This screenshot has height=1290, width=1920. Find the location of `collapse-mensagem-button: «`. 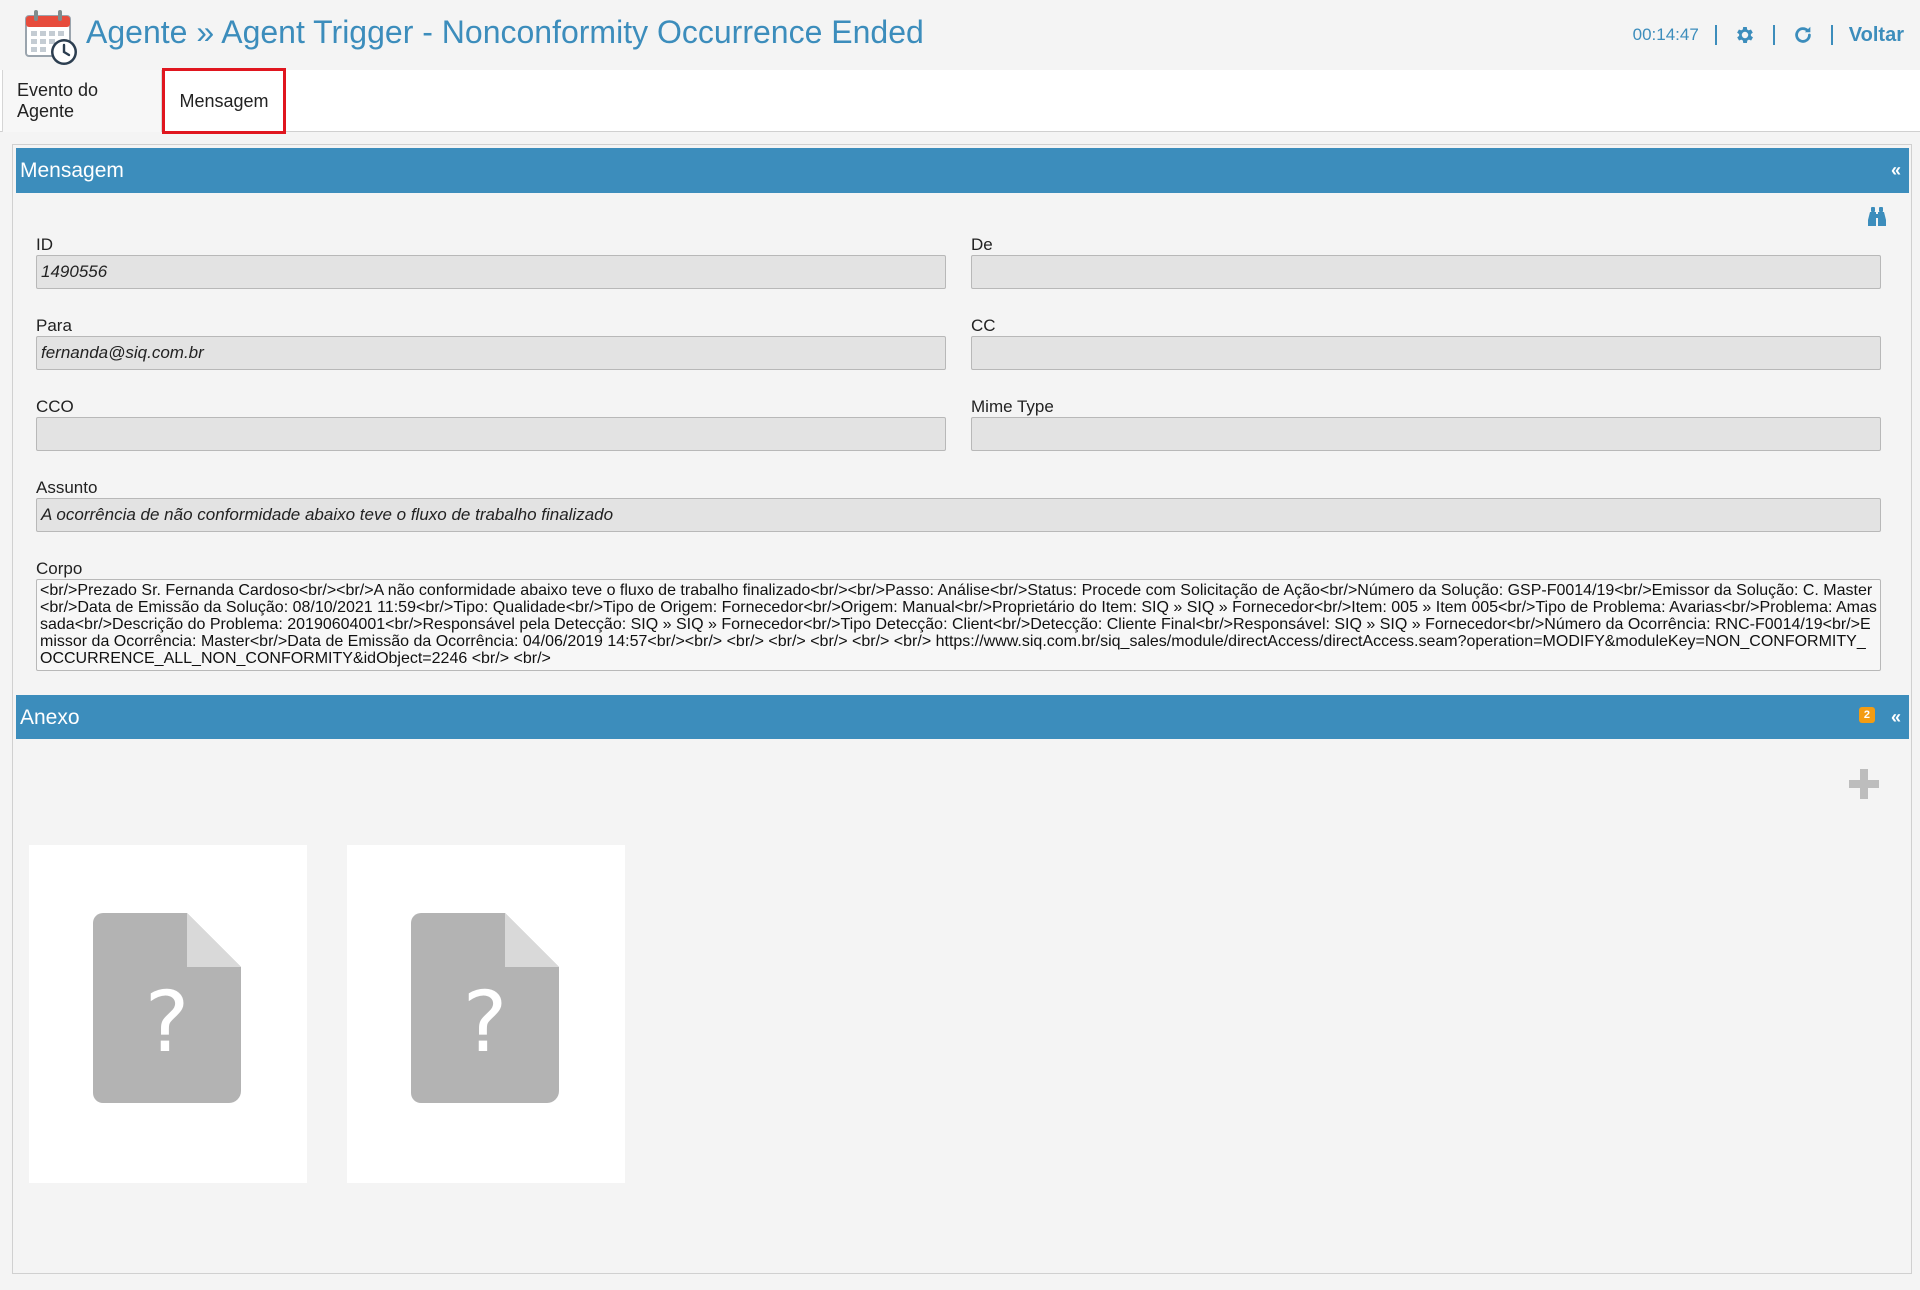

collapse-mensagem-button: « is located at coordinates (1896, 170).